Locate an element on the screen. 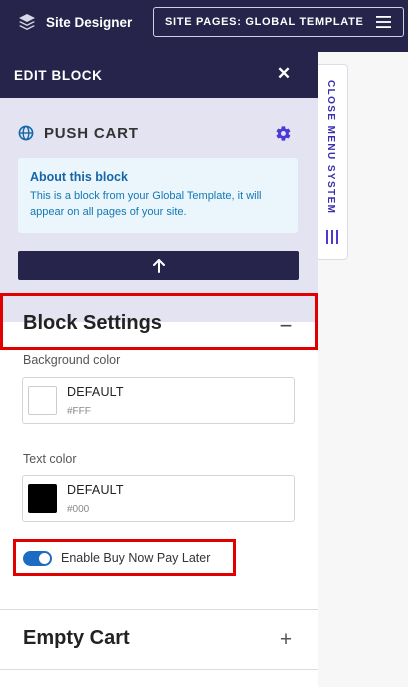  site-pages-button: SITE PAGES: GLOBAL TEMPLATE is located at coordinates (278, 22).